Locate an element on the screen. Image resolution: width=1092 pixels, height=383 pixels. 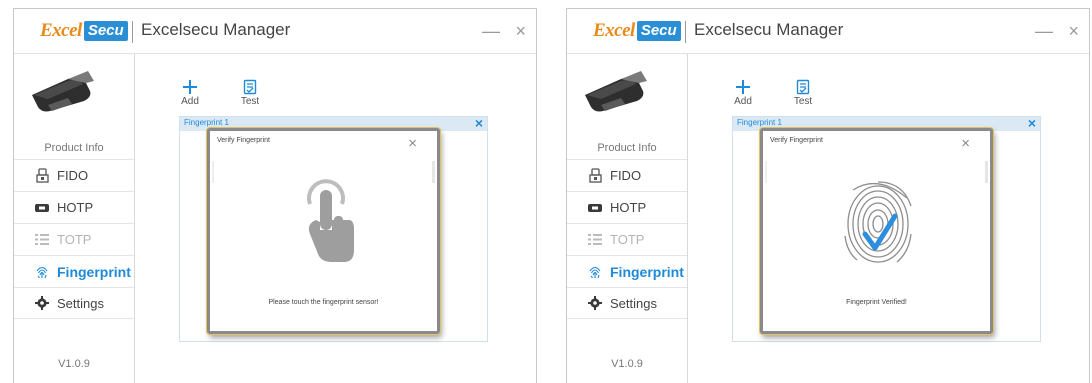
dialog-message: Please touch the fingerprint sensor! is located at coordinates (323, 302).